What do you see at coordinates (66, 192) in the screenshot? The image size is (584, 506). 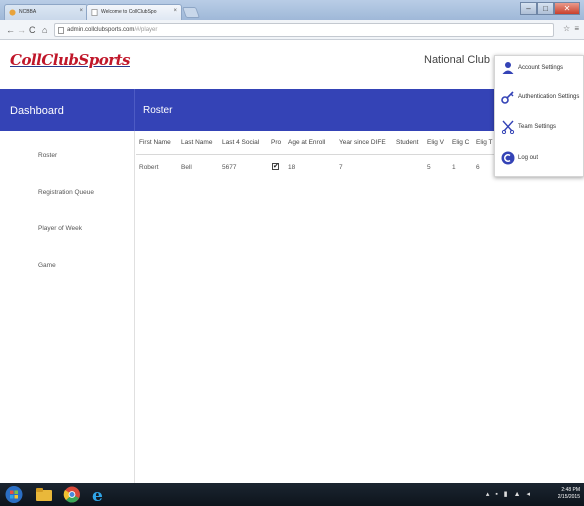 I see `sidebar-item-registration-queue: Registration Queue` at bounding box center [66, 192].